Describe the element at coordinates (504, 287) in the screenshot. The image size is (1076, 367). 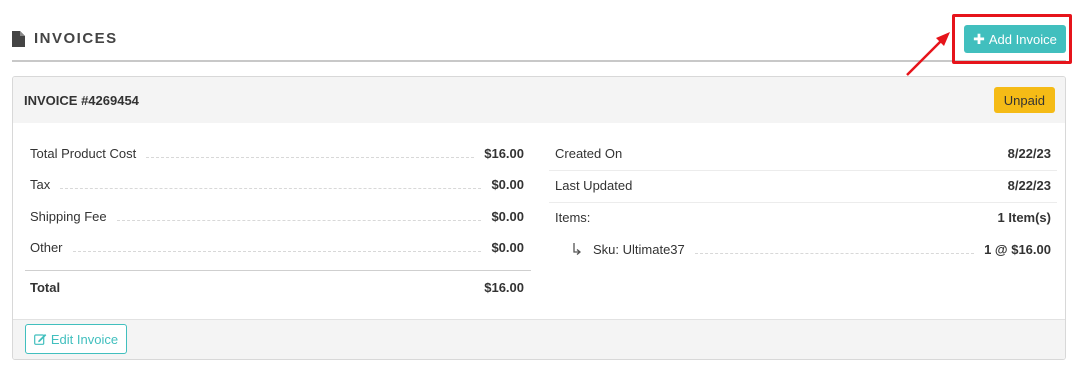
I see `total-value: $16.00` at that location.